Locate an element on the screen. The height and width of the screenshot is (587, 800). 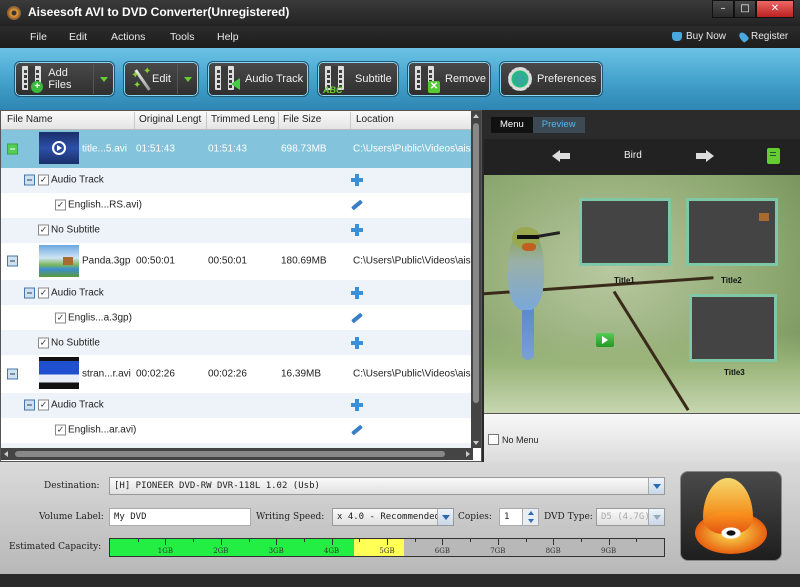
capacity-tick-label: 1GB is located at coordinates (165, 551).